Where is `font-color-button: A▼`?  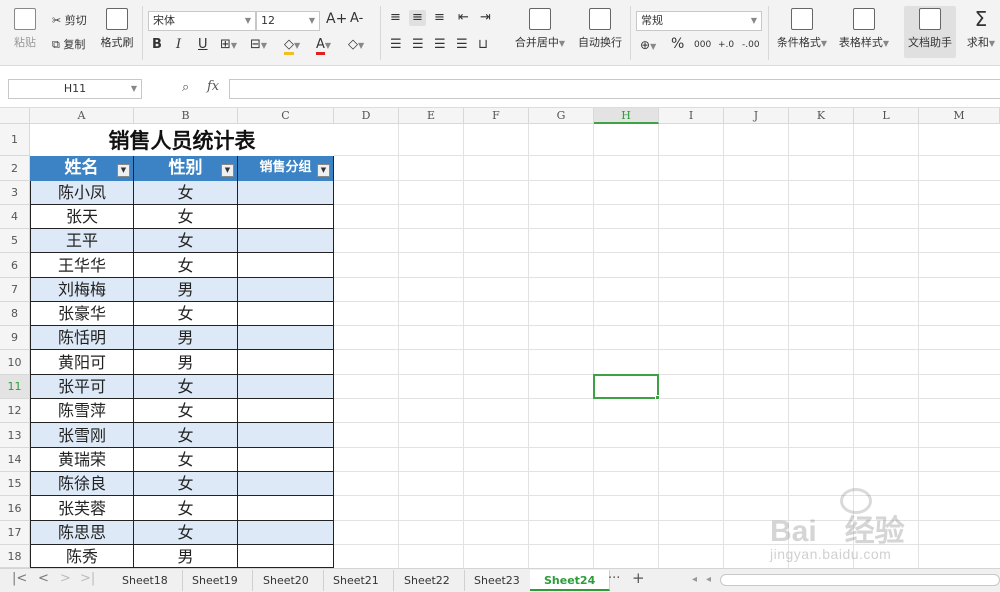 font-color-button: A▼ is located at coordinates (323, 46).